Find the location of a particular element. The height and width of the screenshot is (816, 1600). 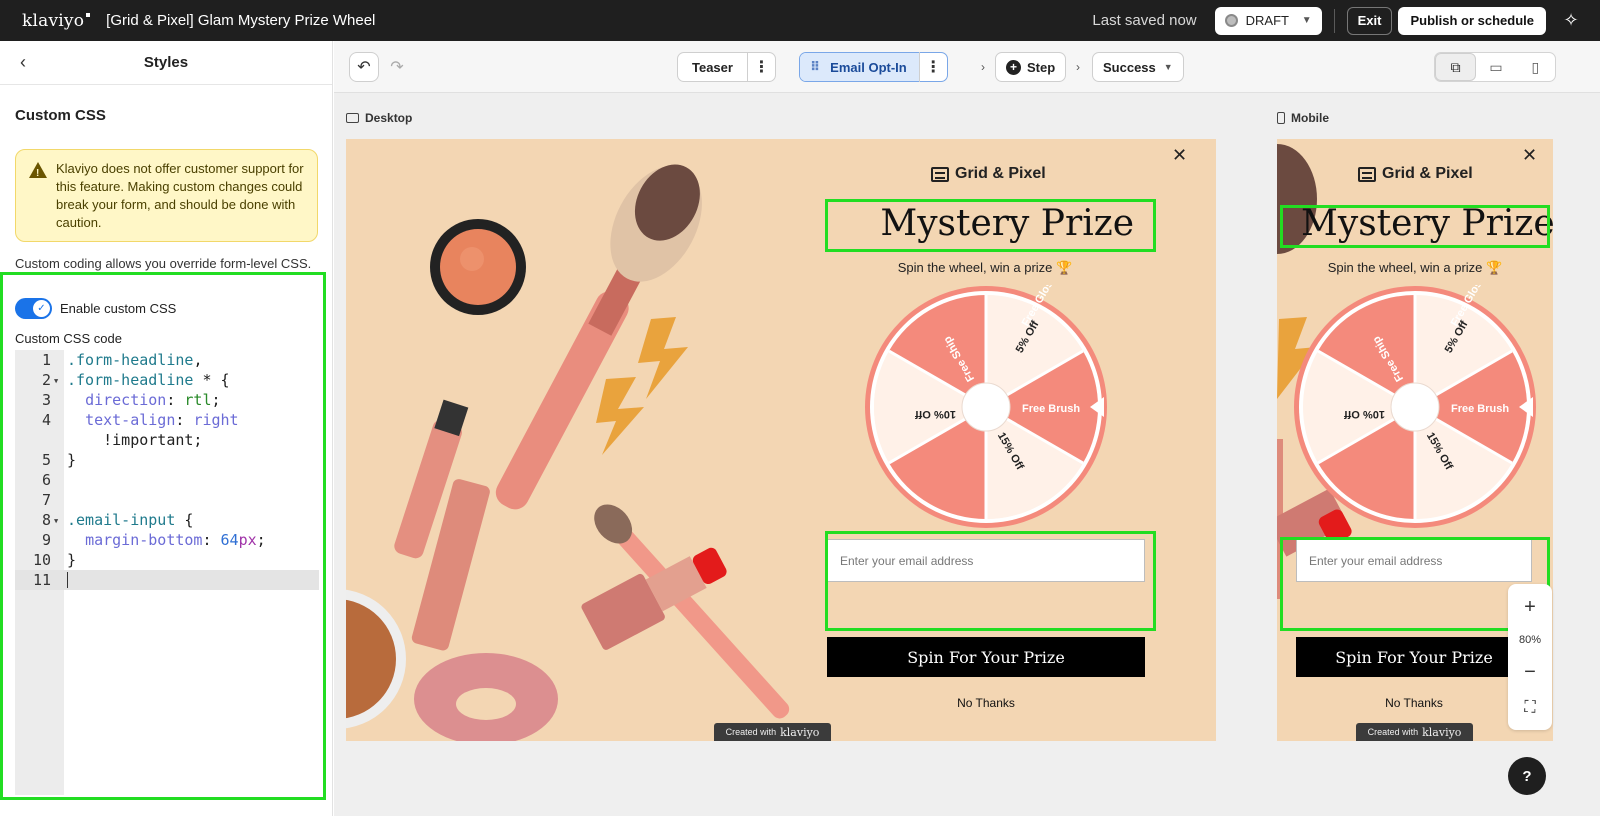

klaviyo-logo: klaviyo is located at coordinates (56, 21).